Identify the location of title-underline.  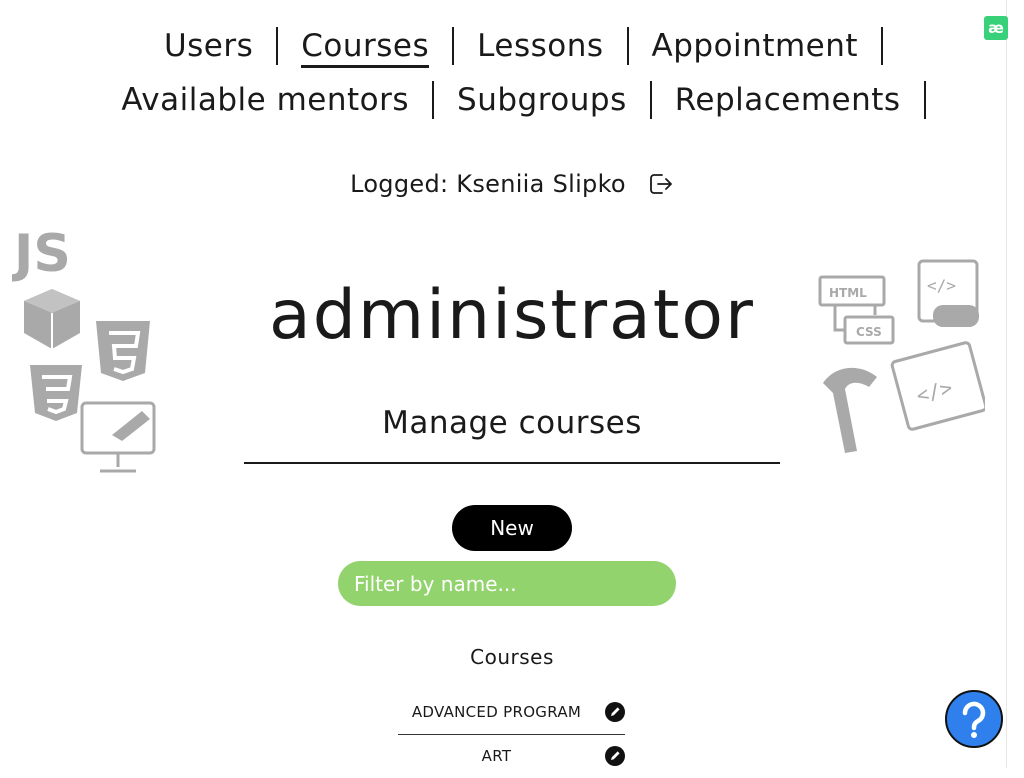
(512, 463).